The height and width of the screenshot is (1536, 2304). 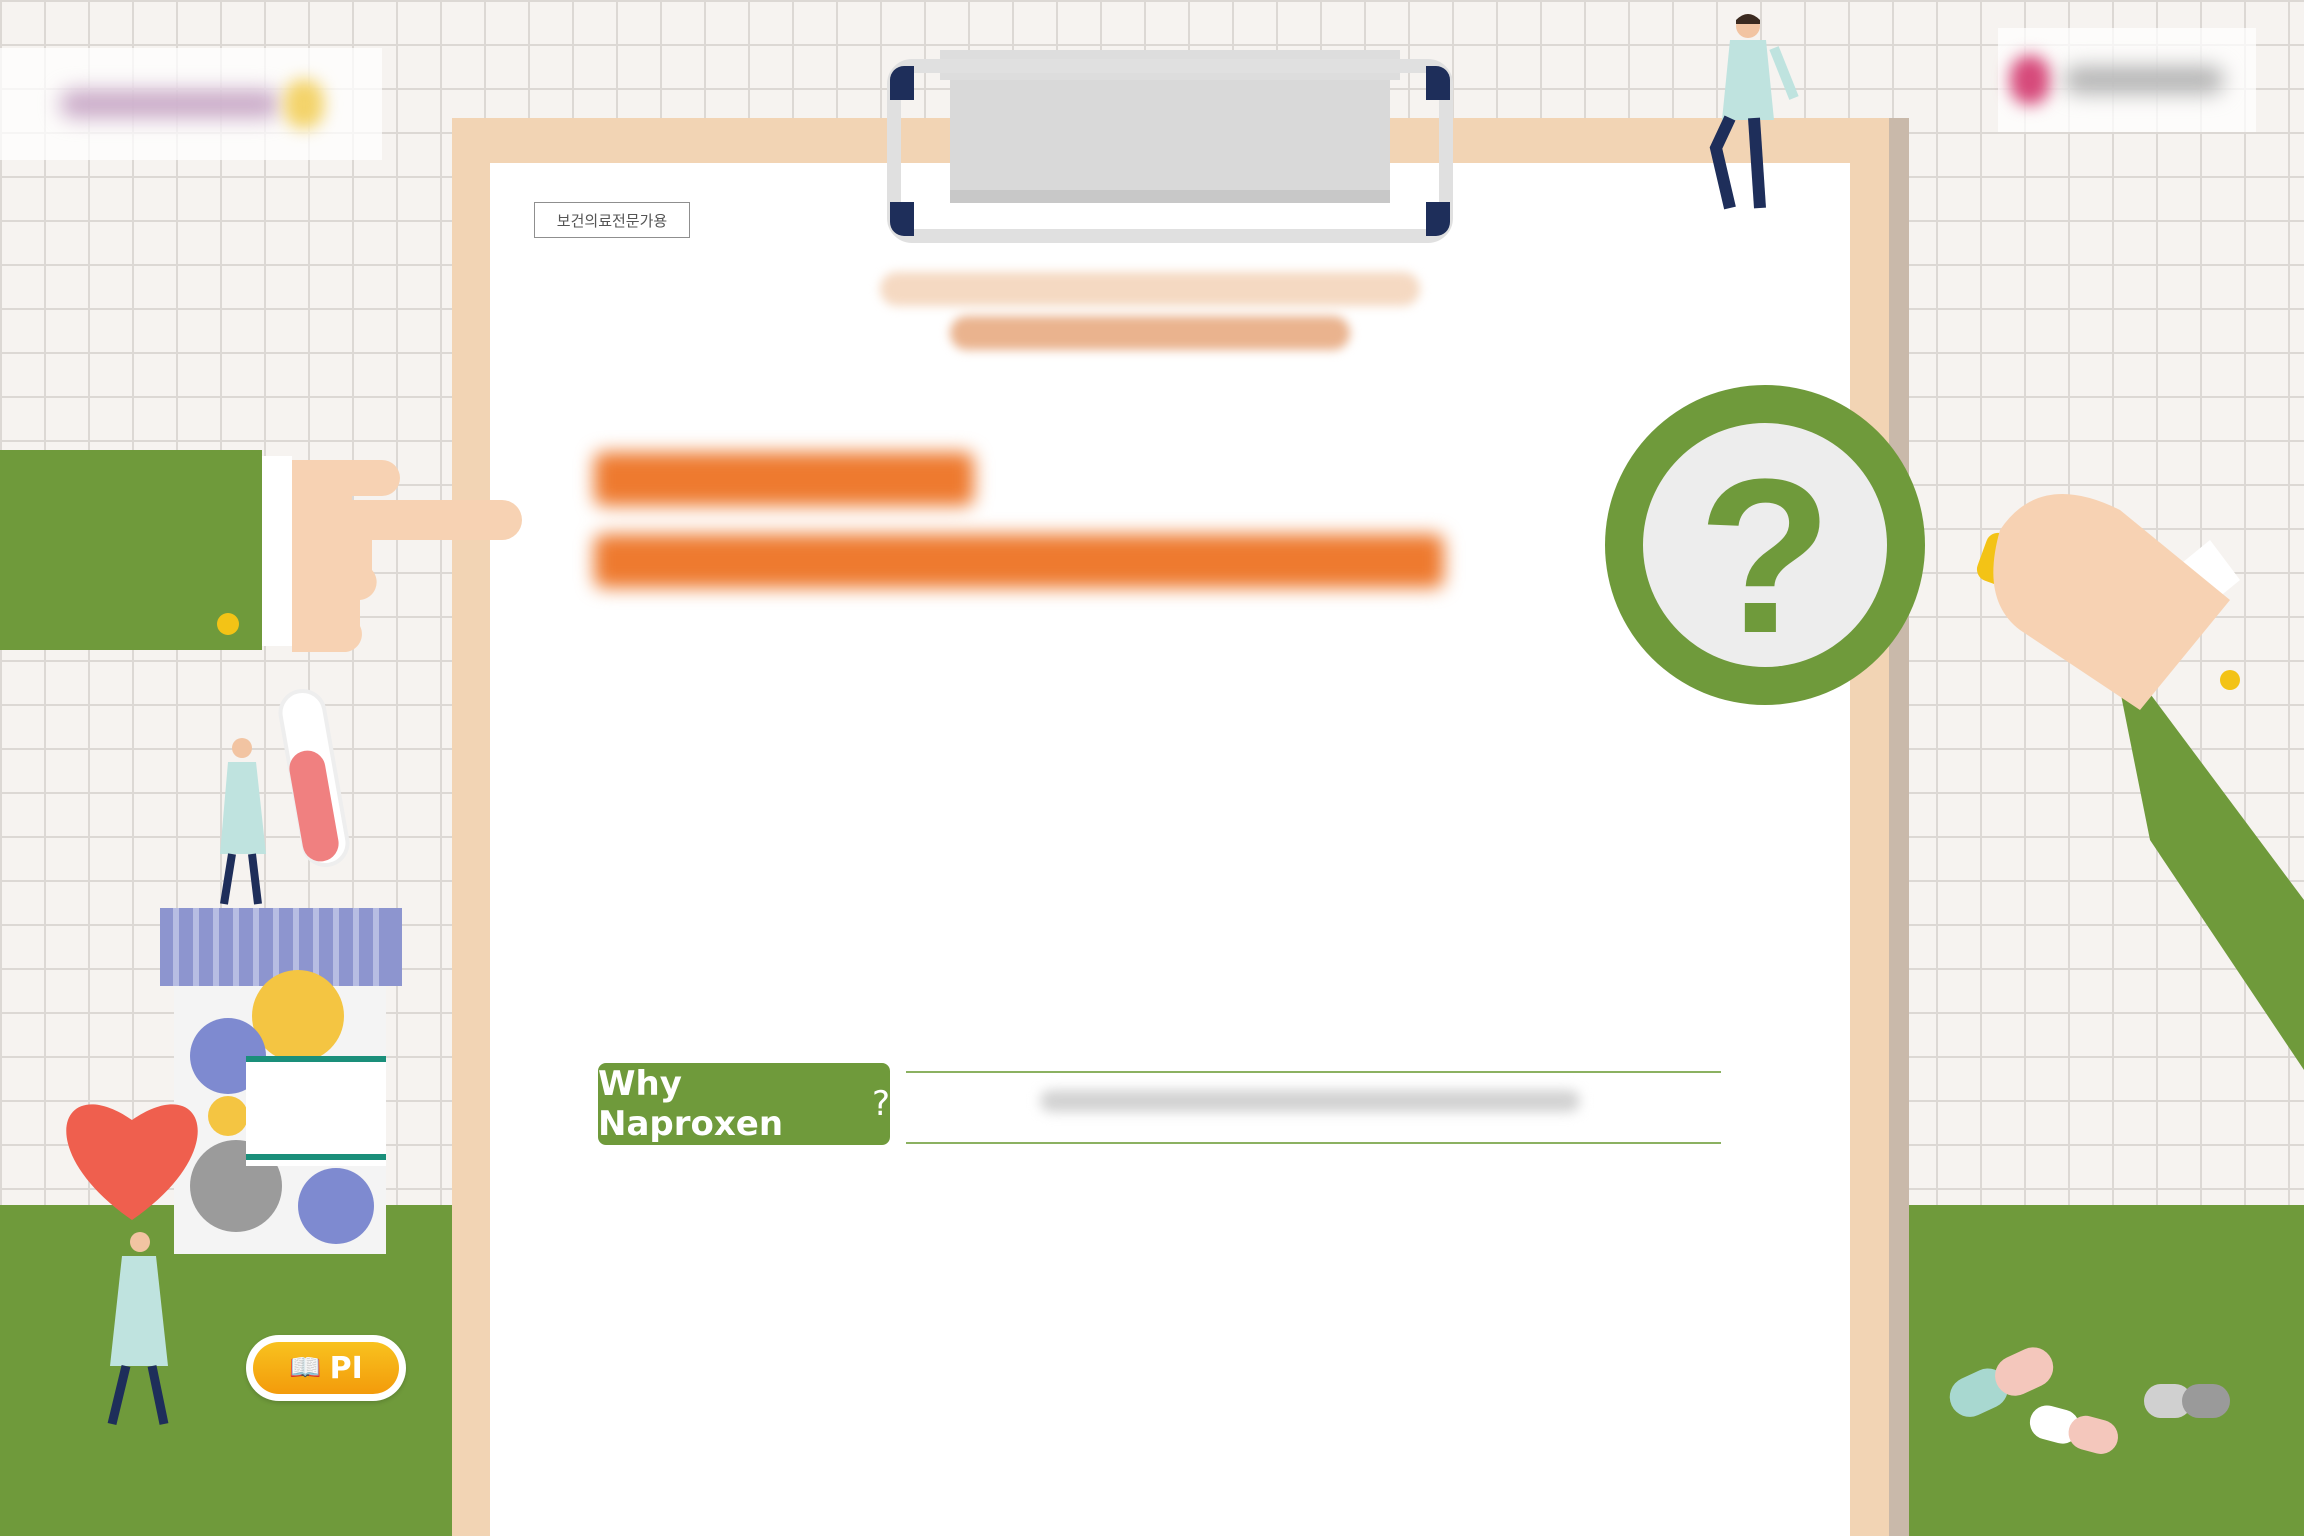 I want to click on brand-logo-right, so click(x=2127, y=80).